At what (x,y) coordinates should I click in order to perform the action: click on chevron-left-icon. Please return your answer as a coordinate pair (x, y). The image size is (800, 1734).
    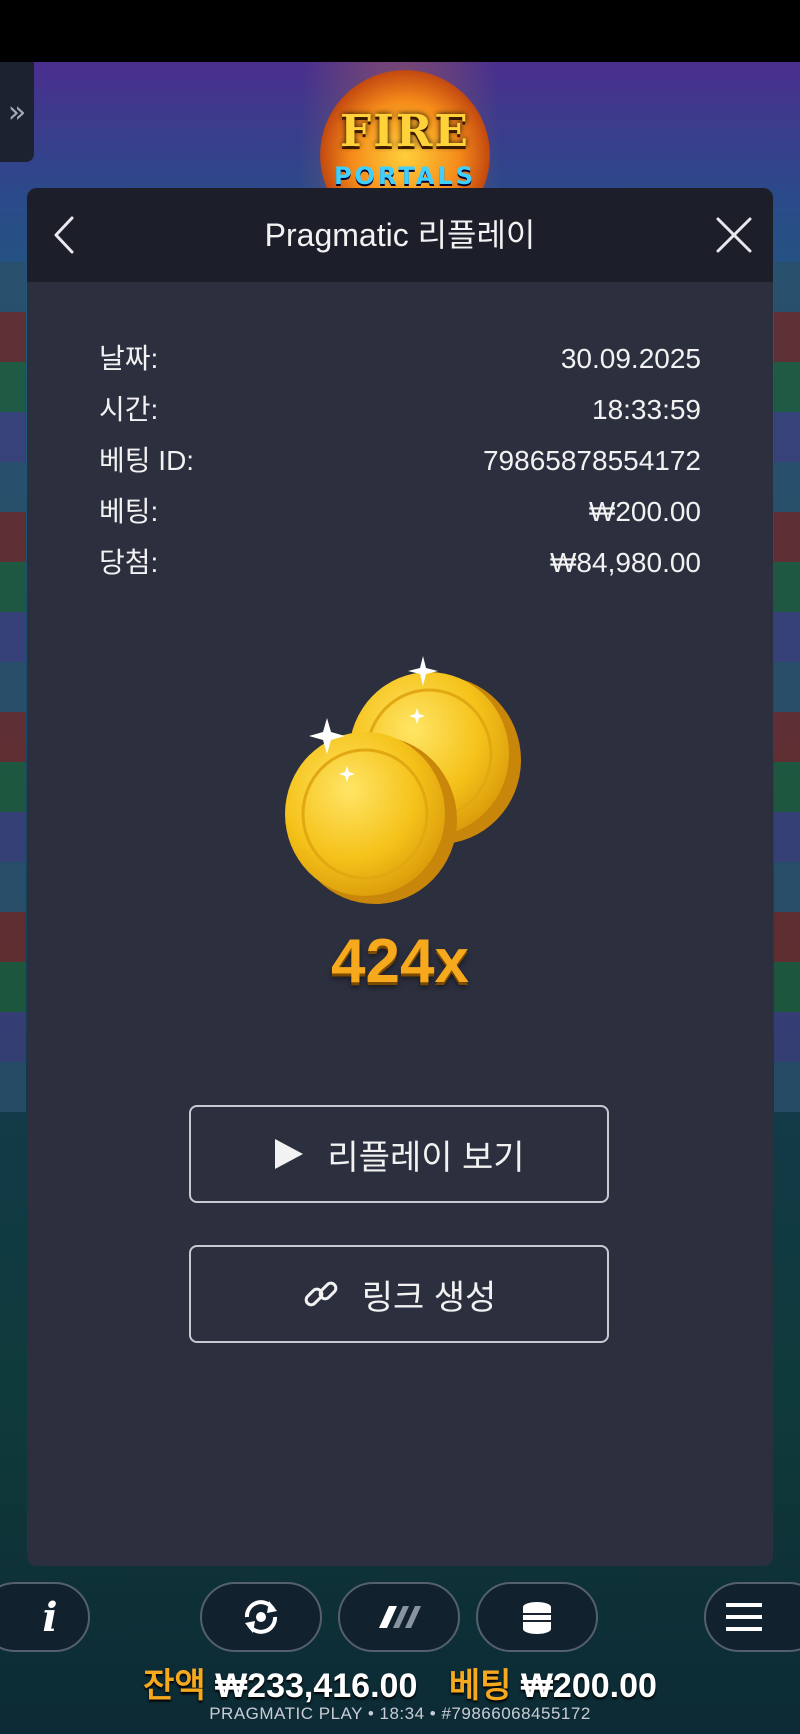
    Looking at the image, I should click on (66, 235).